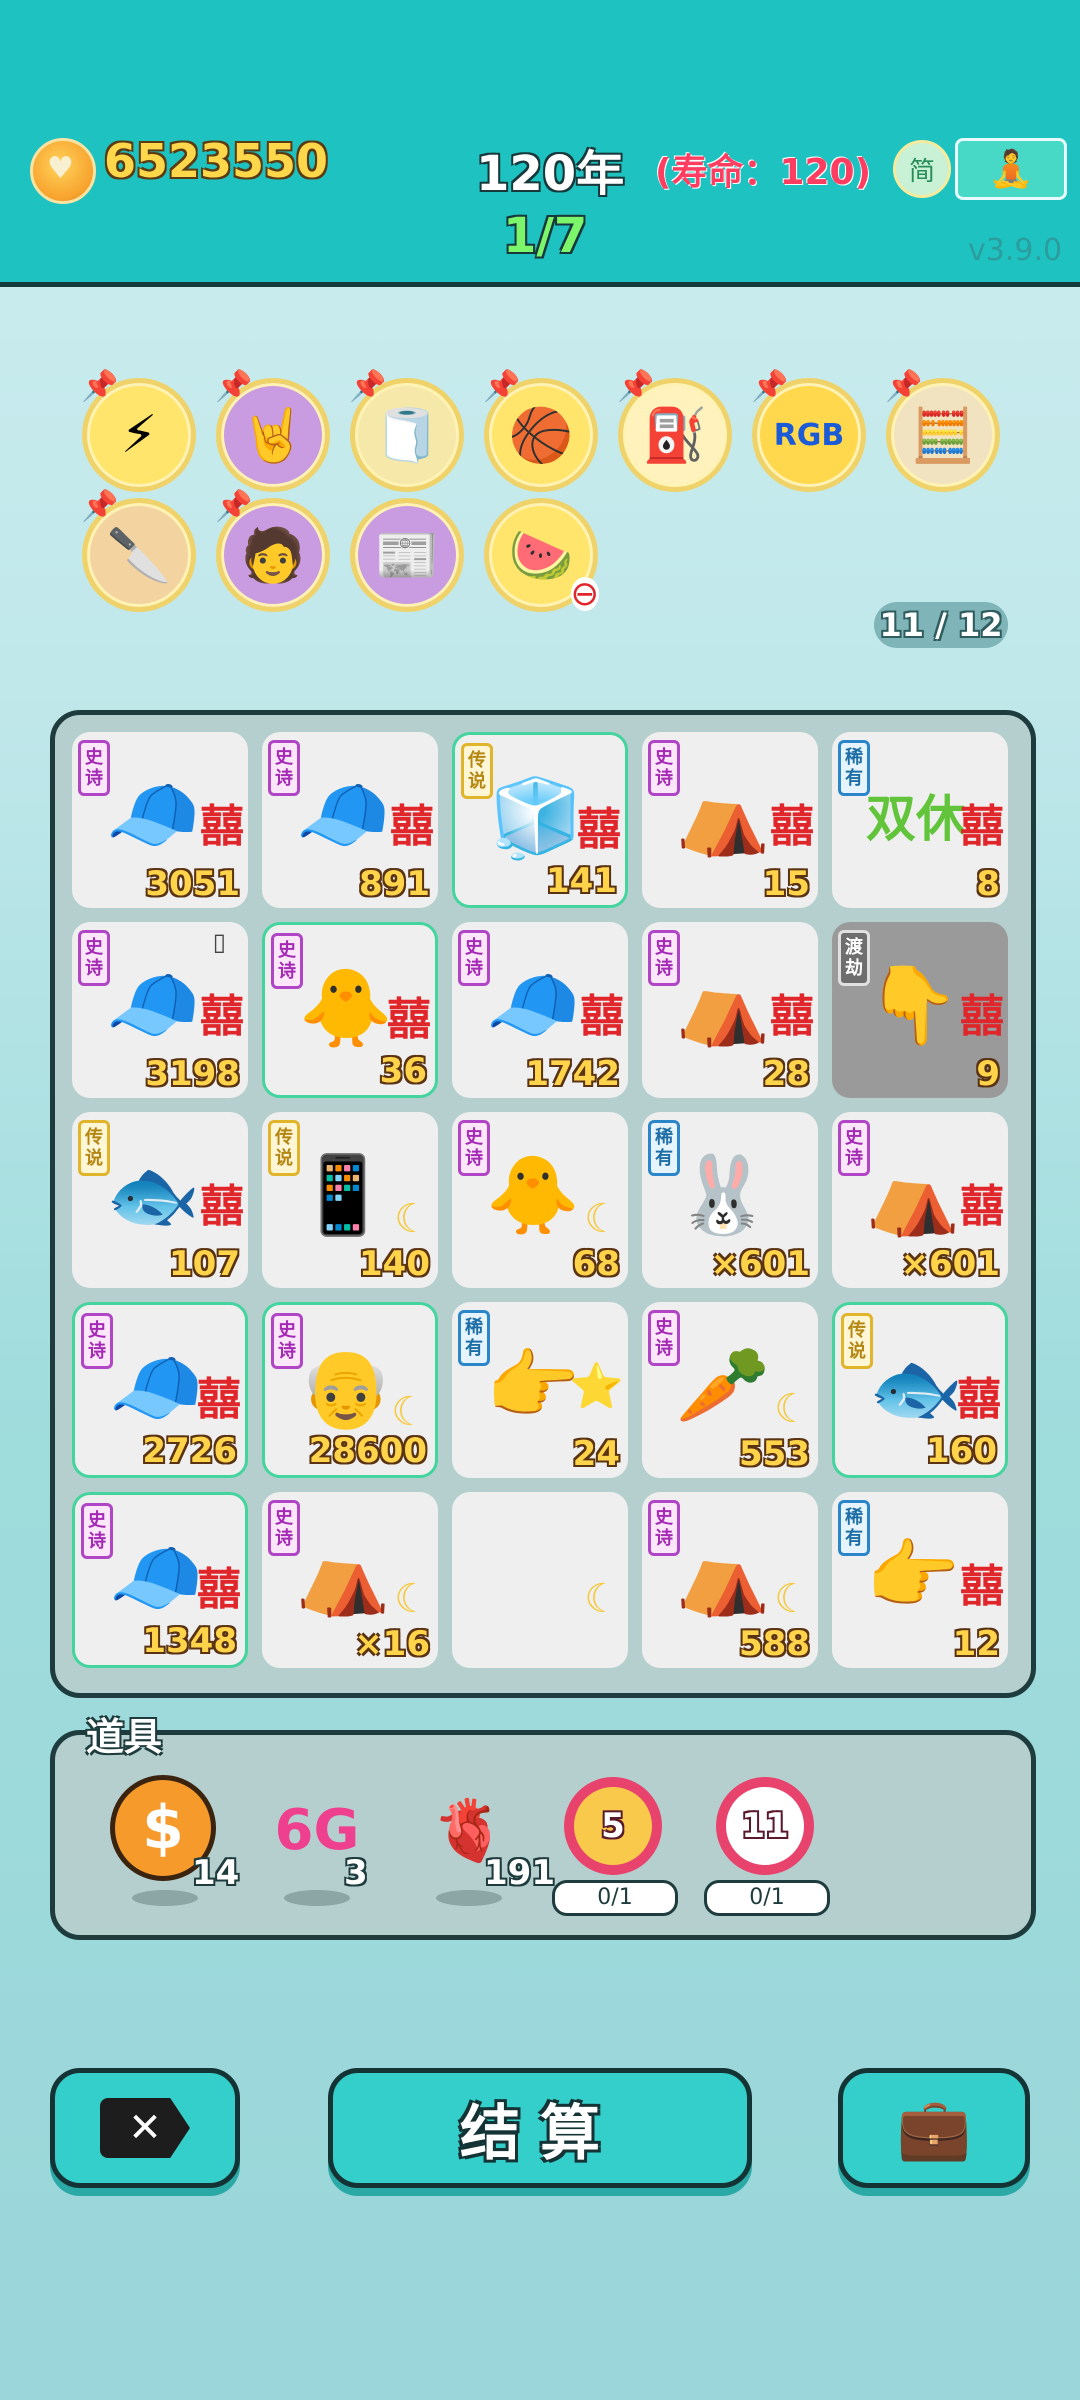 The width and height of the screenshot is (1080, 2400). I want to click on board-cell: 史诗 ⛺ 囍 ×601, so click(920, 1200).